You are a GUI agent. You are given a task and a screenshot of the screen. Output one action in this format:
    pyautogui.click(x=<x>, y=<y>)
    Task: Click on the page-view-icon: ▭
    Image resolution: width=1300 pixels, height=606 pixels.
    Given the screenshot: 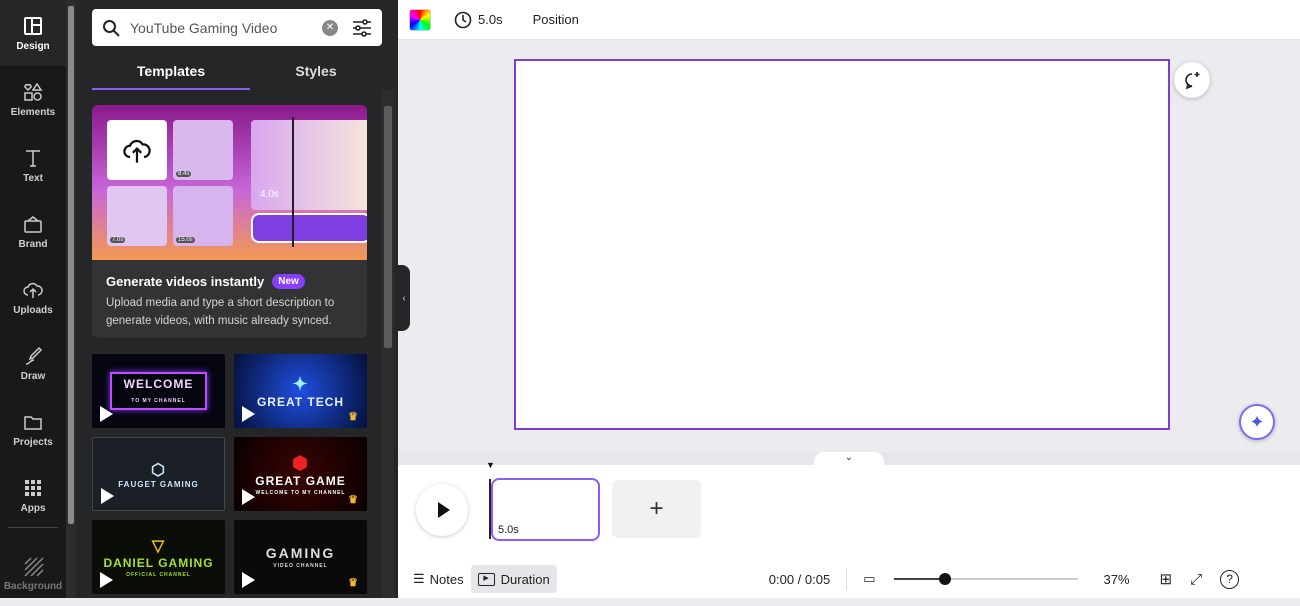 What is the action you would take?
    pyautogui.click(x=869, y=579)
    